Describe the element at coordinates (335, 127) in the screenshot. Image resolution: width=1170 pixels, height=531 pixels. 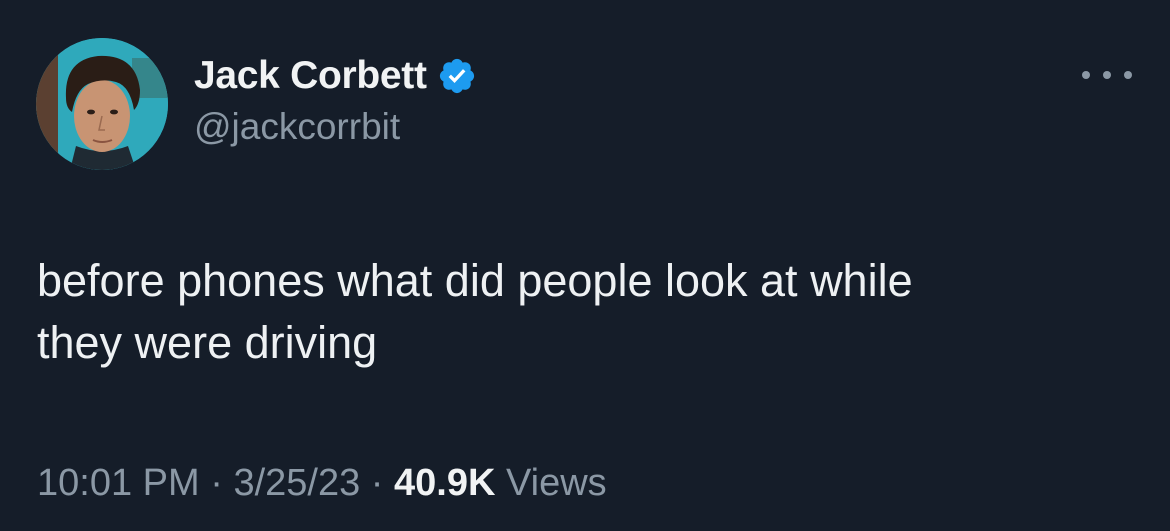
I see `user-handle: @jackcorrbit` at that location.